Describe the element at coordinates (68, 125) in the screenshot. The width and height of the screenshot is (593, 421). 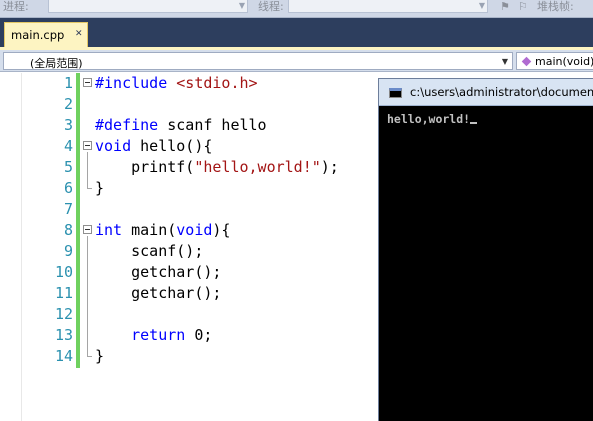
I see `line-number: 3` at that location.